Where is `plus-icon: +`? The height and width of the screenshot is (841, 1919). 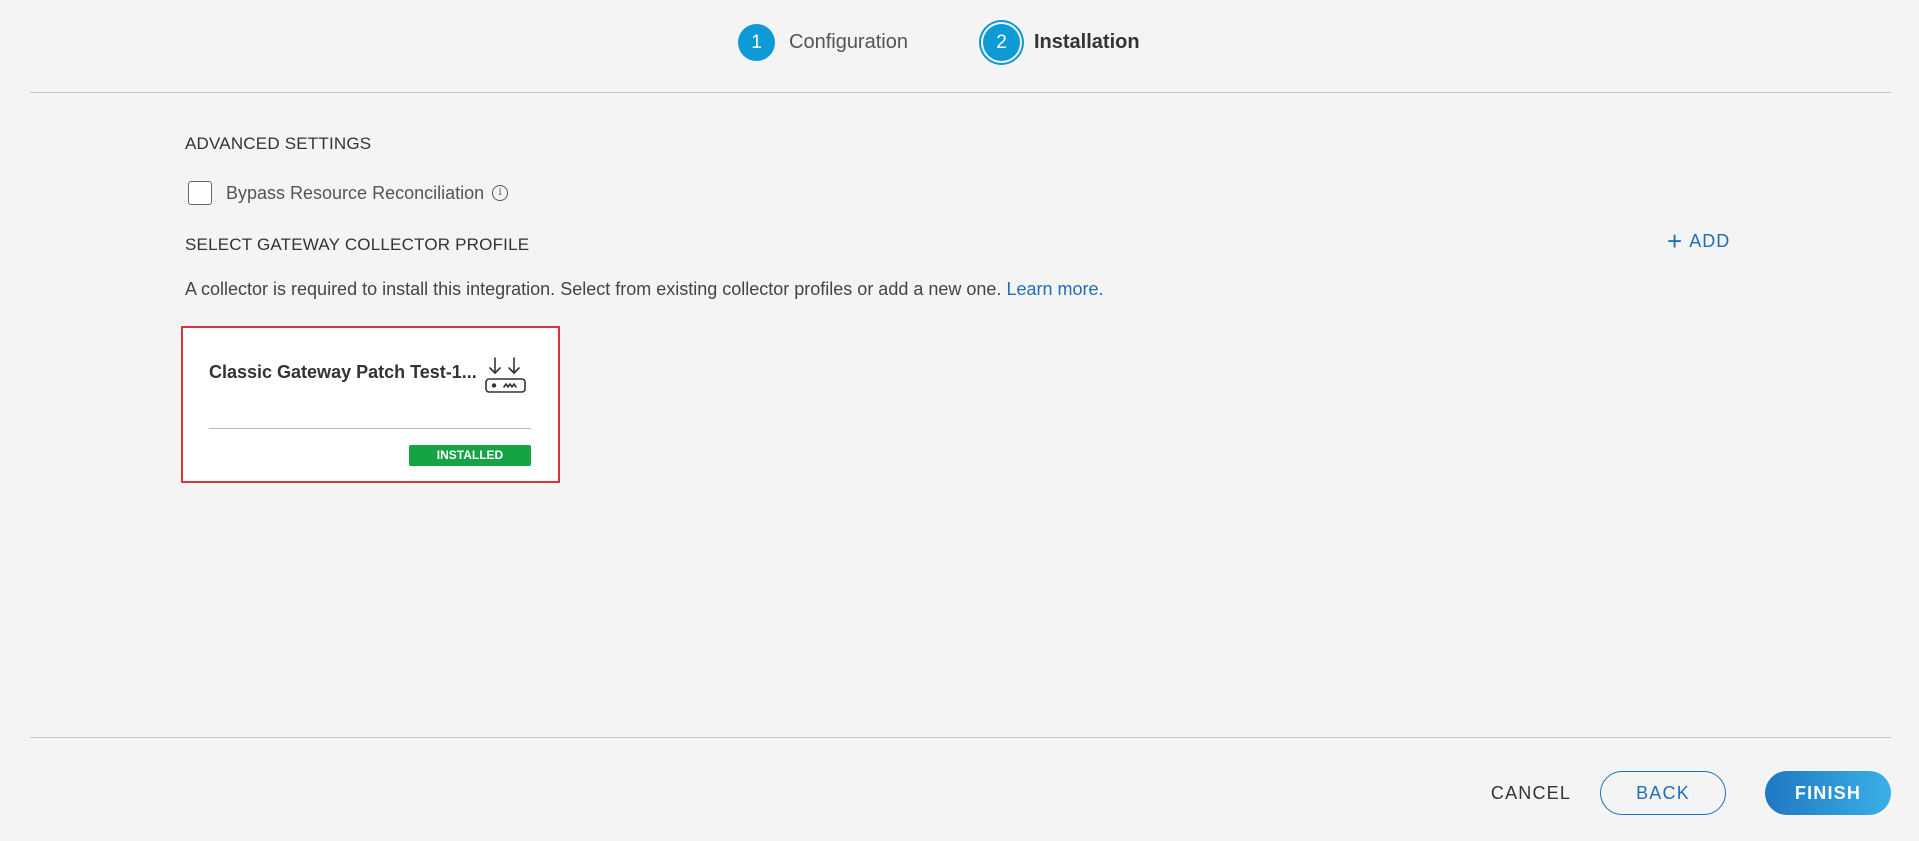 plus-icon: + is located at coordinates (1675, 241).